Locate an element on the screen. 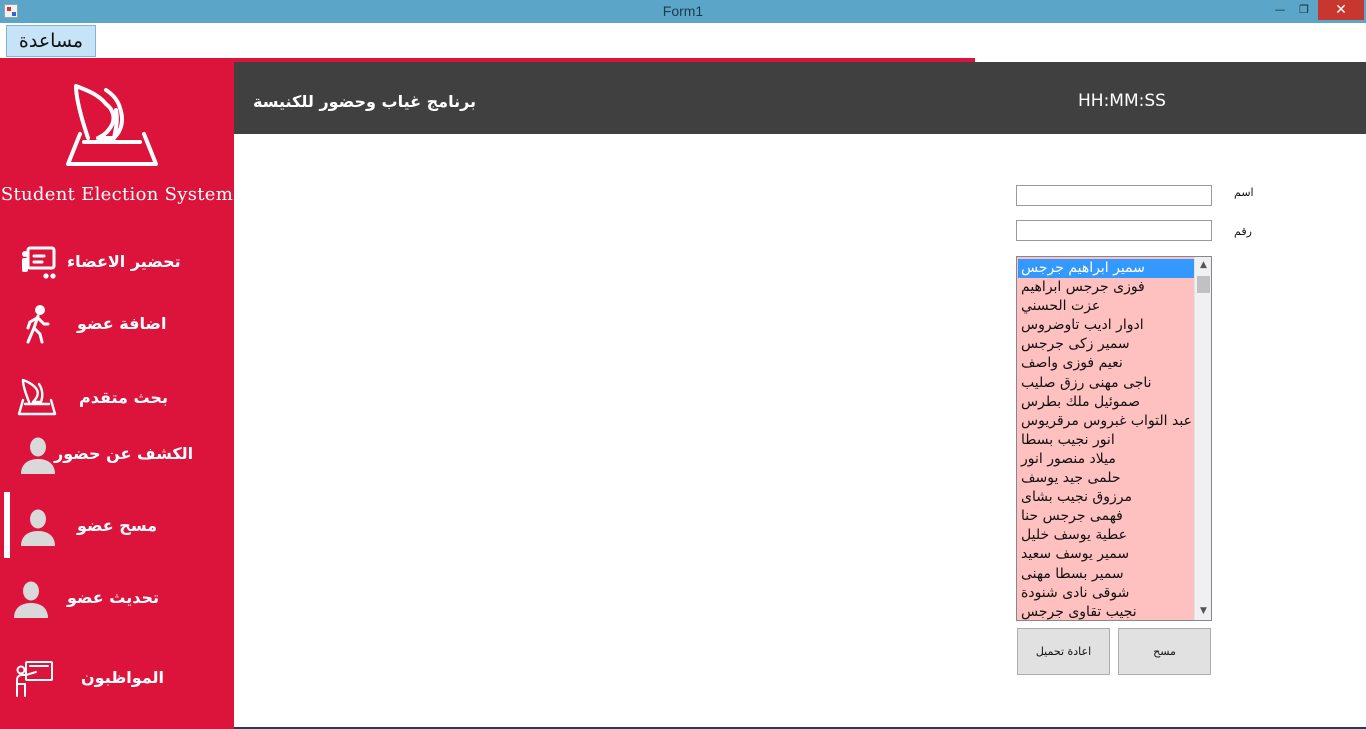 The height and width of the screenshot is (729, 1366). list-item-text: ميلاد منصور انور is located at coordinates (1068, 458).